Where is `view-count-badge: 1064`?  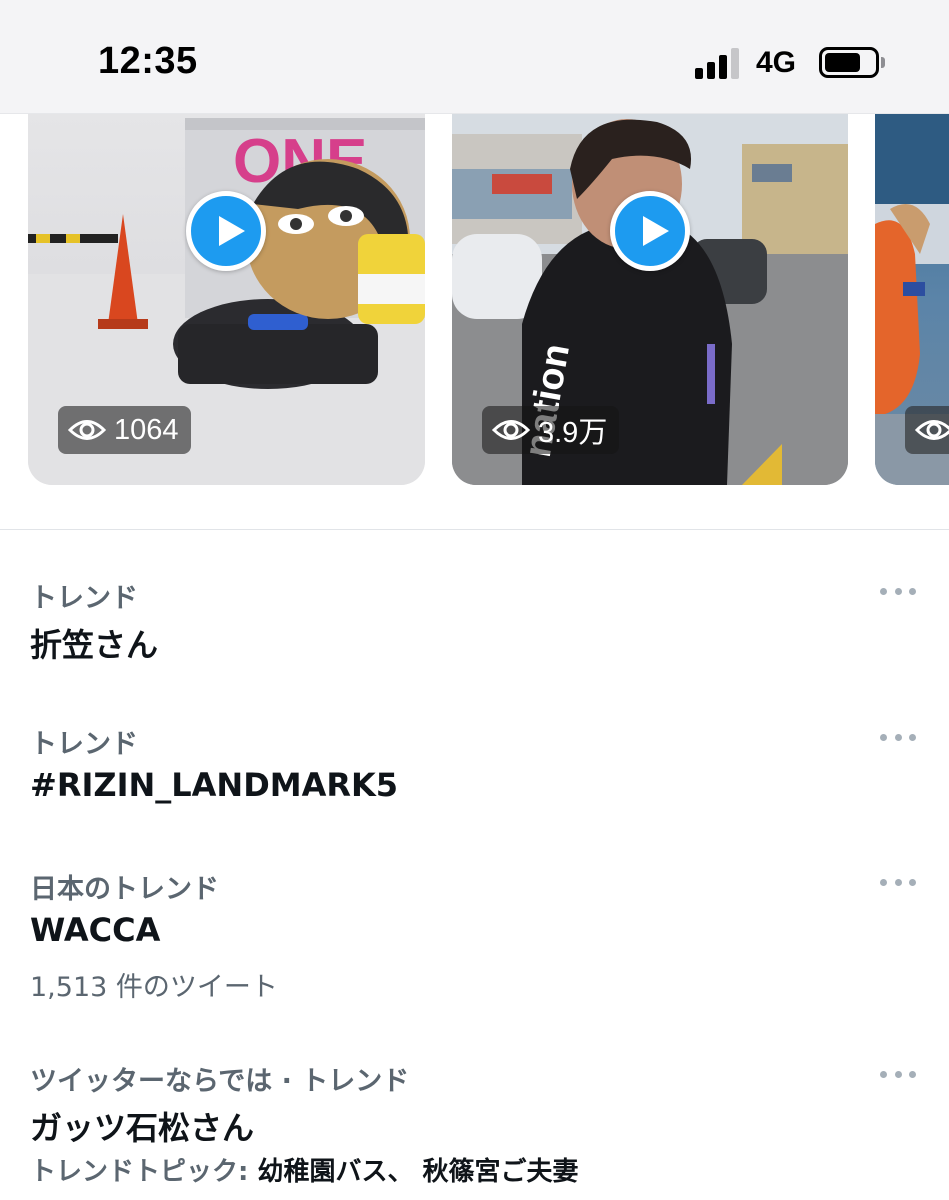 view-count-badge: 1064 is located at coordinates (124, 430).